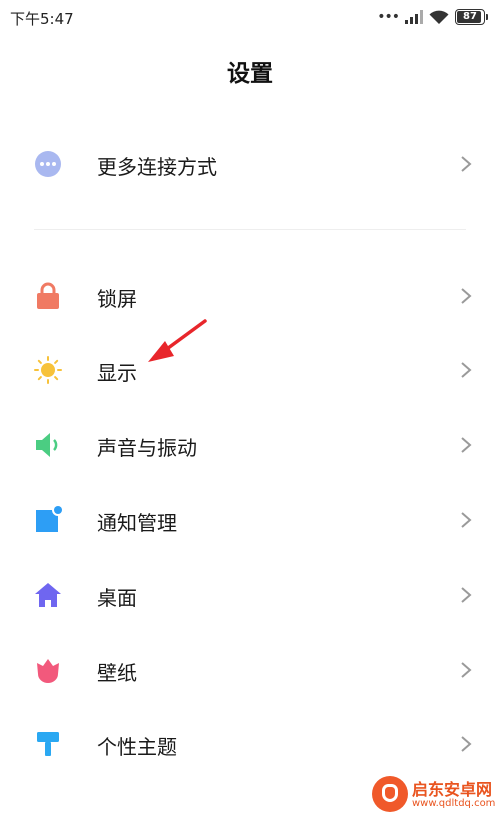 This screenshot has width=500, height=816. I want to click on settings-row-label: 桌面, so click(117, 598).